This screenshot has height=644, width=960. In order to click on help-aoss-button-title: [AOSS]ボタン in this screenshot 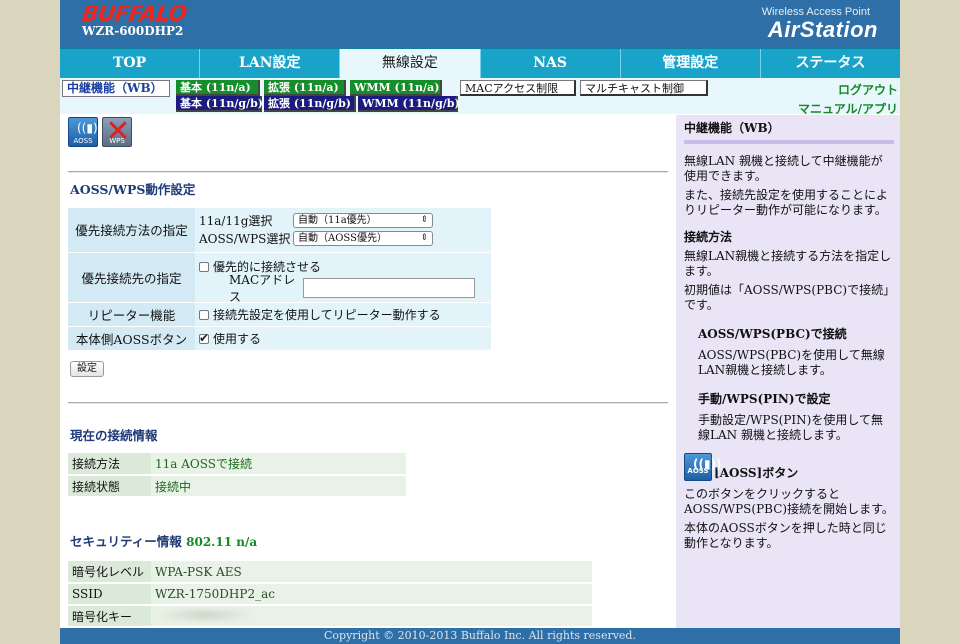, I will do `click(756, 473)`.